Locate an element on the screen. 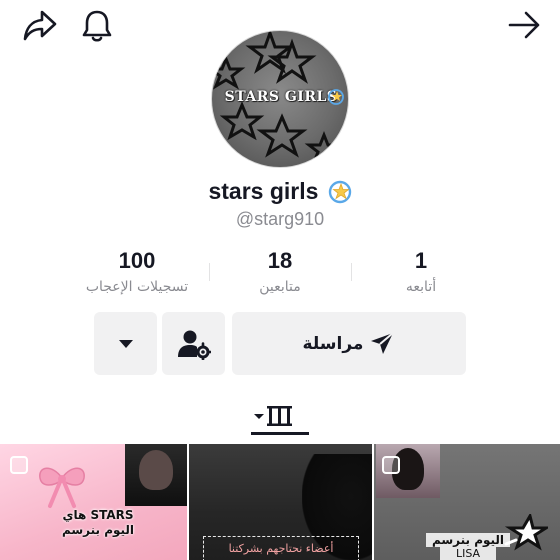  video-caption: أعضاء نحتاجهم بشركتنا is located at coordinates (281, 548).